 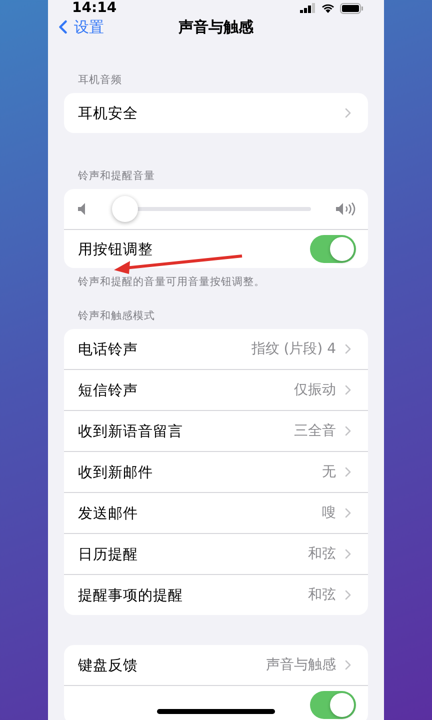 What do you see at coordinates (329, 472) in the screenshot?
I see `row-value: 无` at bounding box center [329, 472].